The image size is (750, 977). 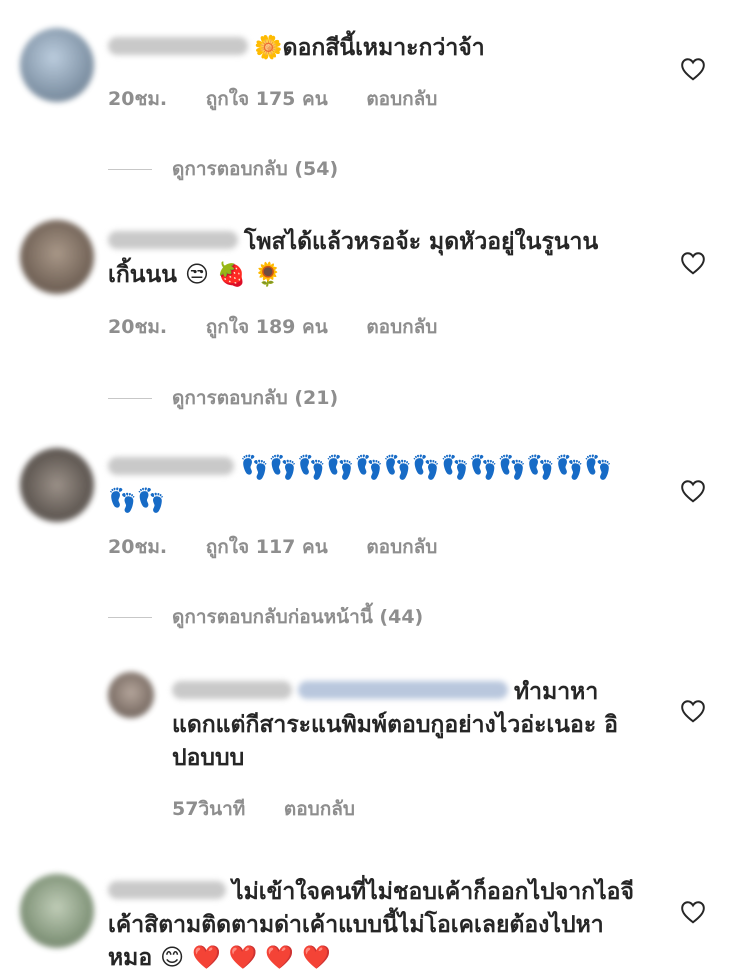 What do you see at coordinates (255, 169) in the screenshot?
I see `view-replies-label: ดูการตอบกลับ (54)` at bounding box center [255, 169].